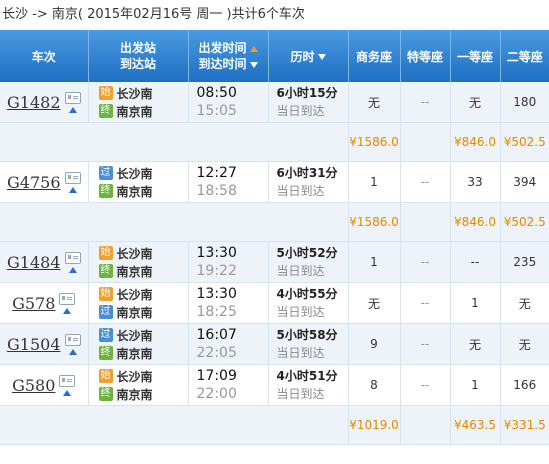 This screenshot has width=549, height=464. I want to click on sort-desc-icon, so click(253, 64).